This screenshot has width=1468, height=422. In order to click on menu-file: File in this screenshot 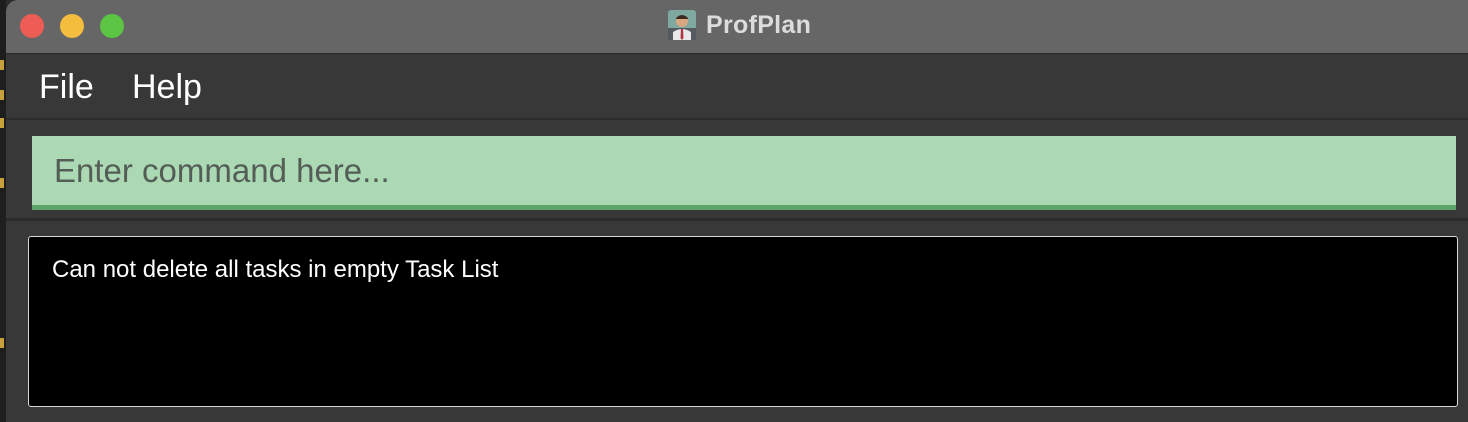, I will do `click(66, 87)`.